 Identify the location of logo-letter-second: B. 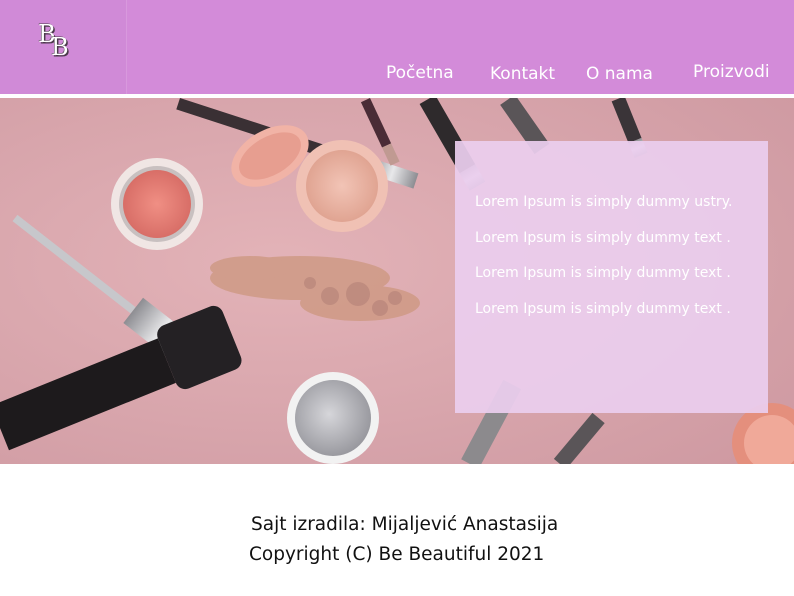
(60, 47).